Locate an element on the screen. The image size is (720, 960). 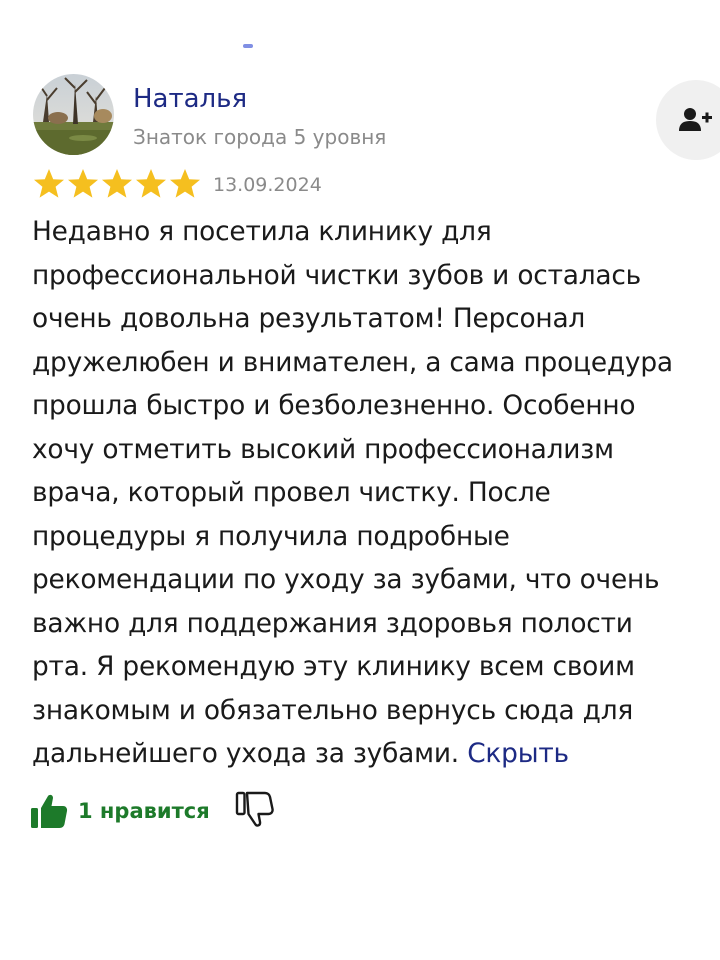
like-count: 1 нравится is located at coordinates (144, 811).